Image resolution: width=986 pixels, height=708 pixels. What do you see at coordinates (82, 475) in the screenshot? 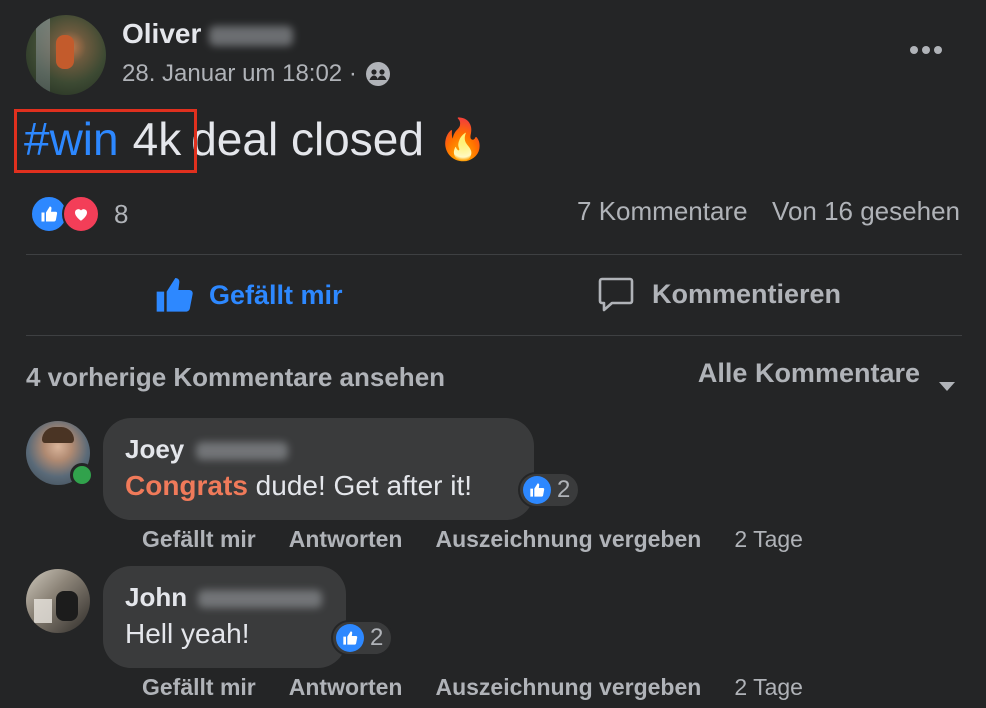
I see `online-status-dot` at bounding box center [82, 475].